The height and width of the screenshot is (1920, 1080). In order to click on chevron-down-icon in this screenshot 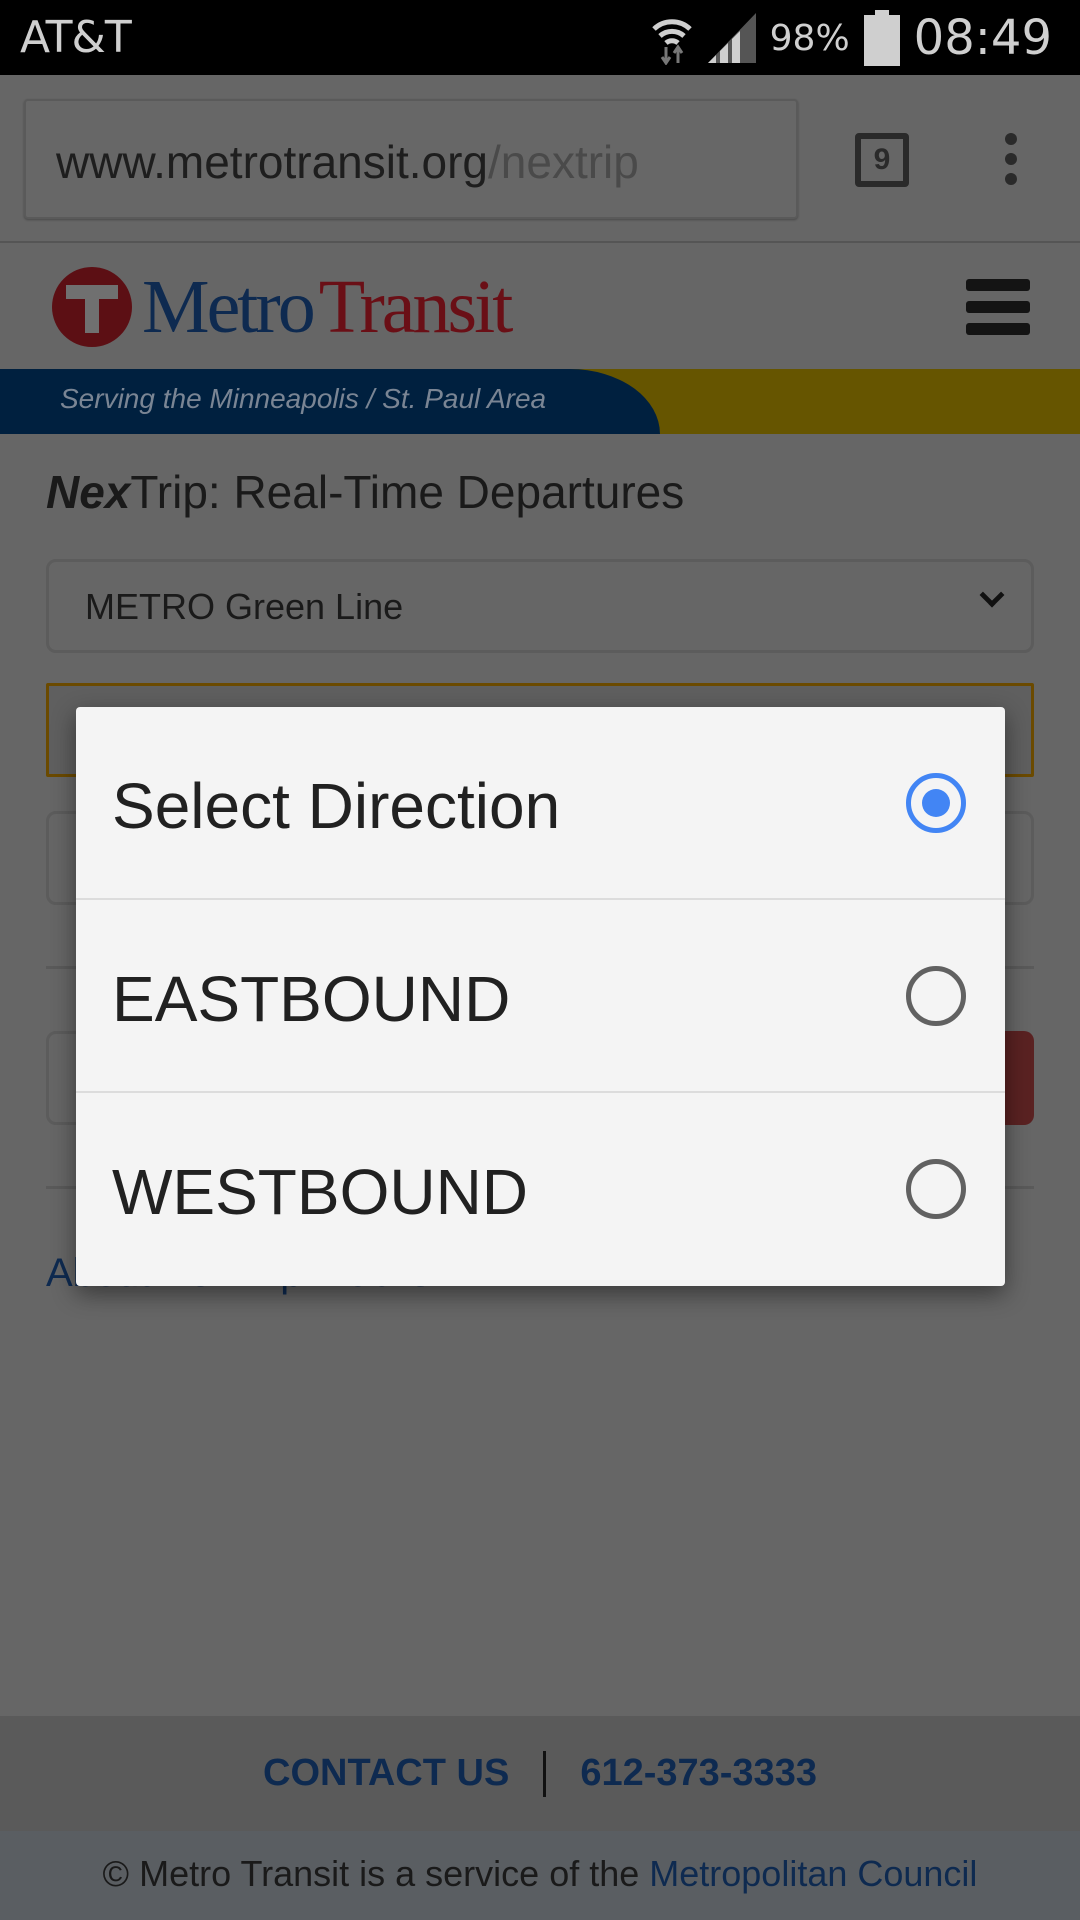, I will do `click(992, 595)`.